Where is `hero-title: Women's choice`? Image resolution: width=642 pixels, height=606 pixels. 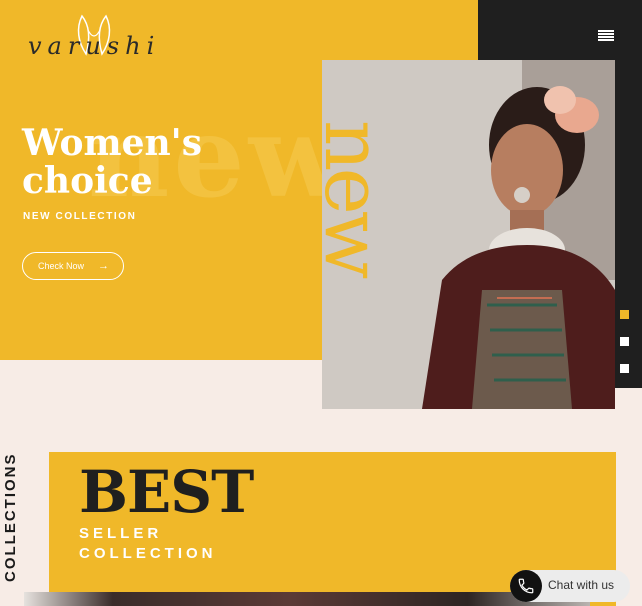
hero-title: Women's choice is located at coordinates (112, 162).